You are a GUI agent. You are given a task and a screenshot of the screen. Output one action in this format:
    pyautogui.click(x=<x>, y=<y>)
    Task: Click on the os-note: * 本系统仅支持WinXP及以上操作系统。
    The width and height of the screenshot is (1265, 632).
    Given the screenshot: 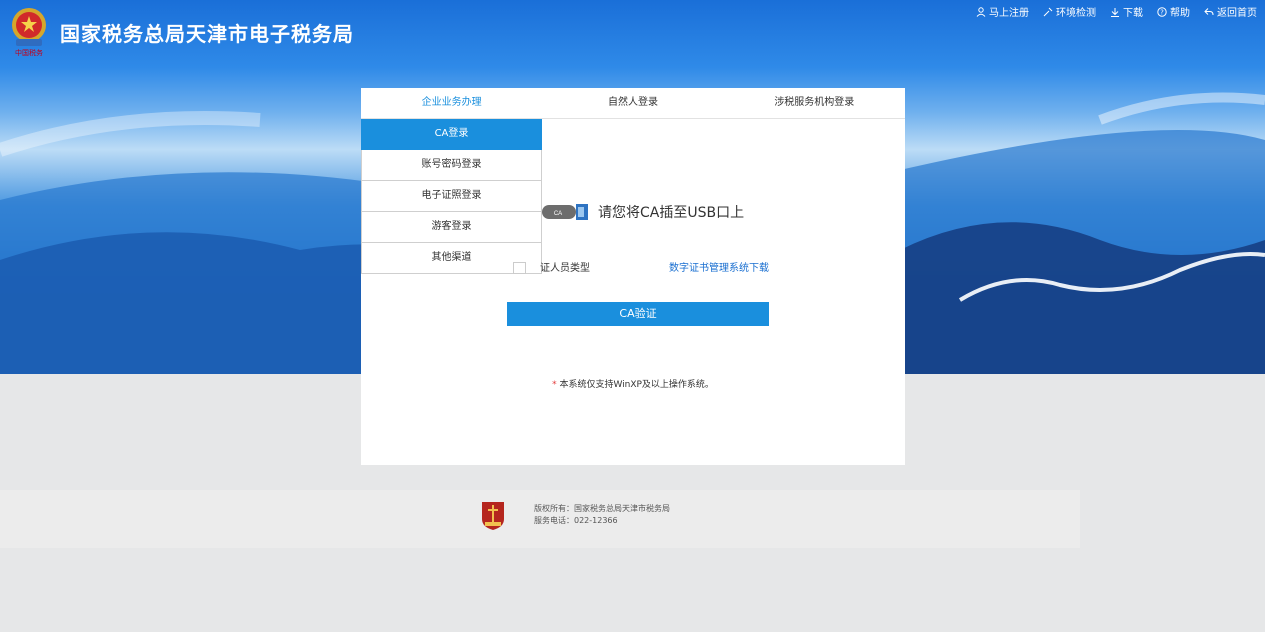 What is the action you would take?
    pyautogui.click(x=633, y=383)
    